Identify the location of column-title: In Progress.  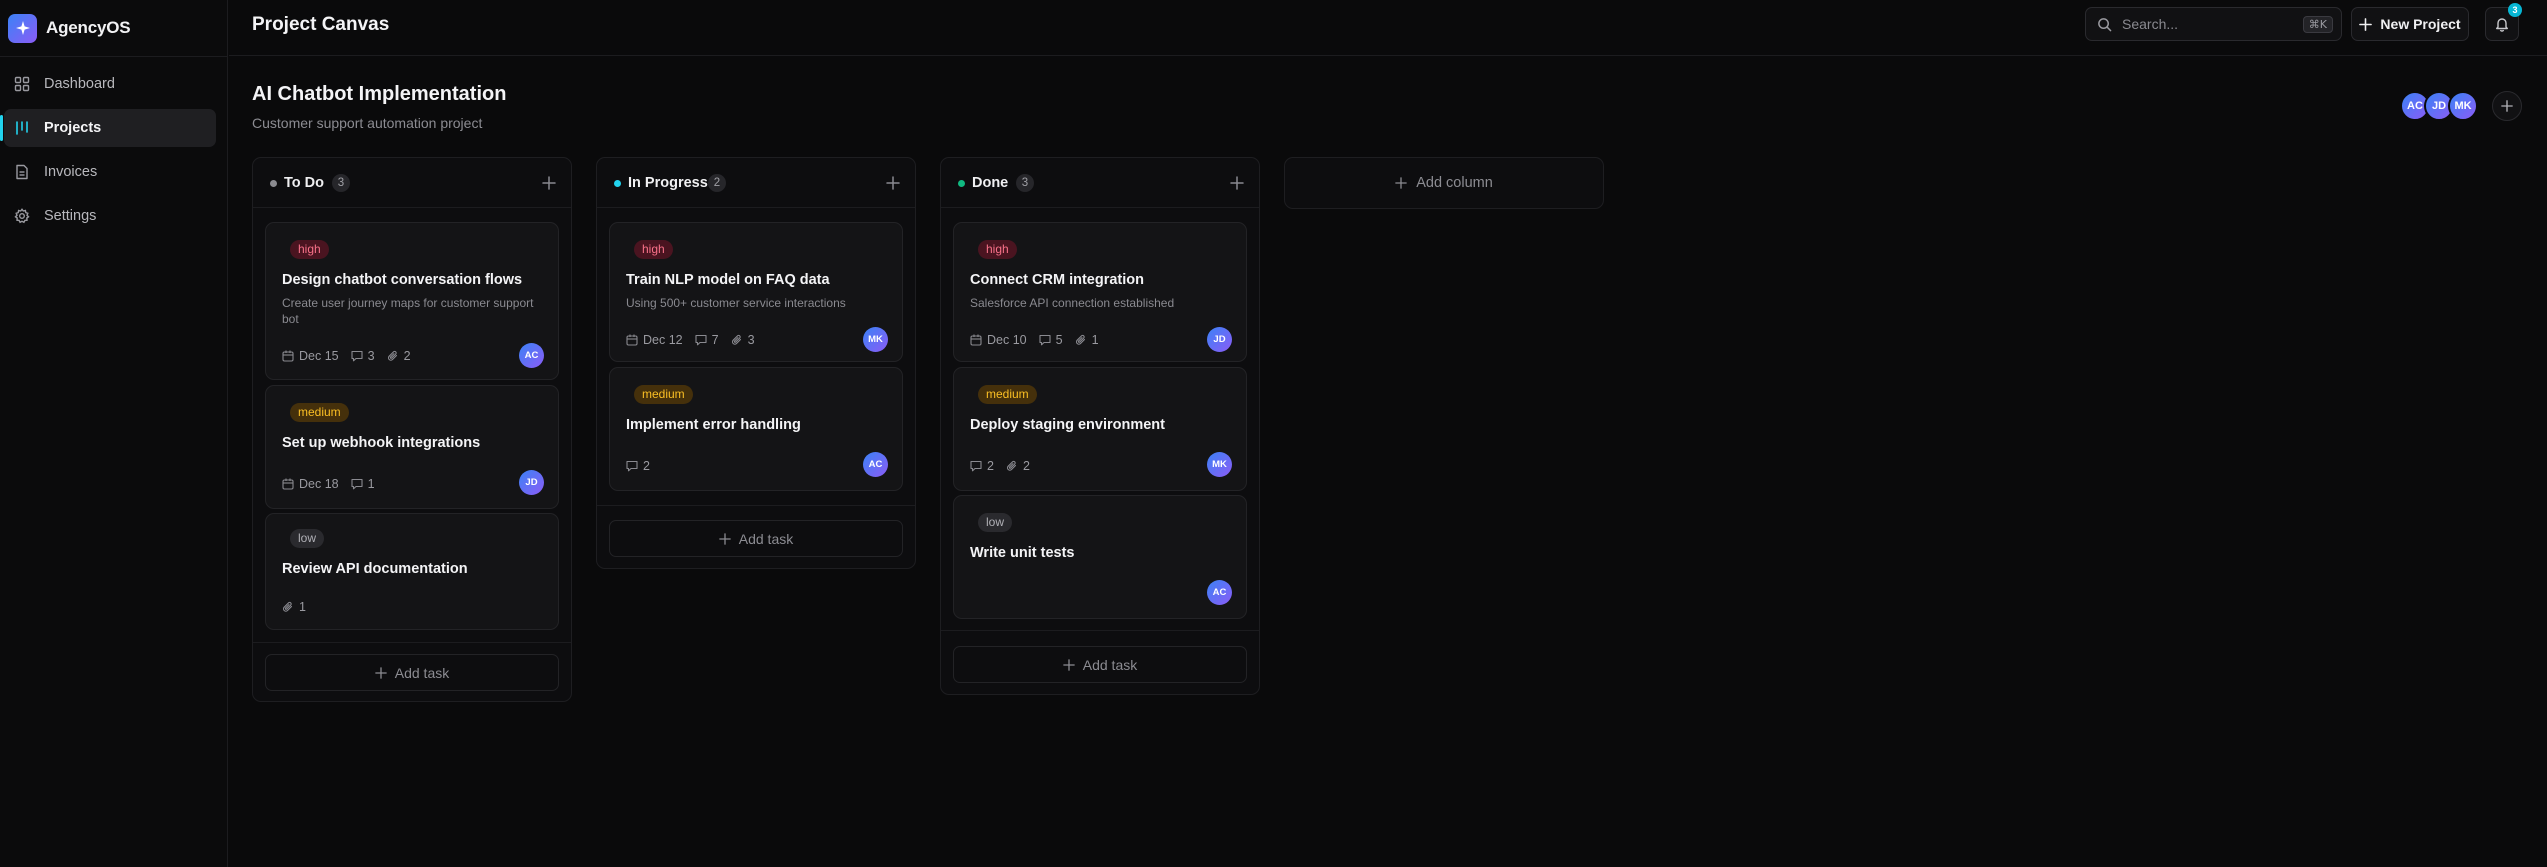
(668, 183).